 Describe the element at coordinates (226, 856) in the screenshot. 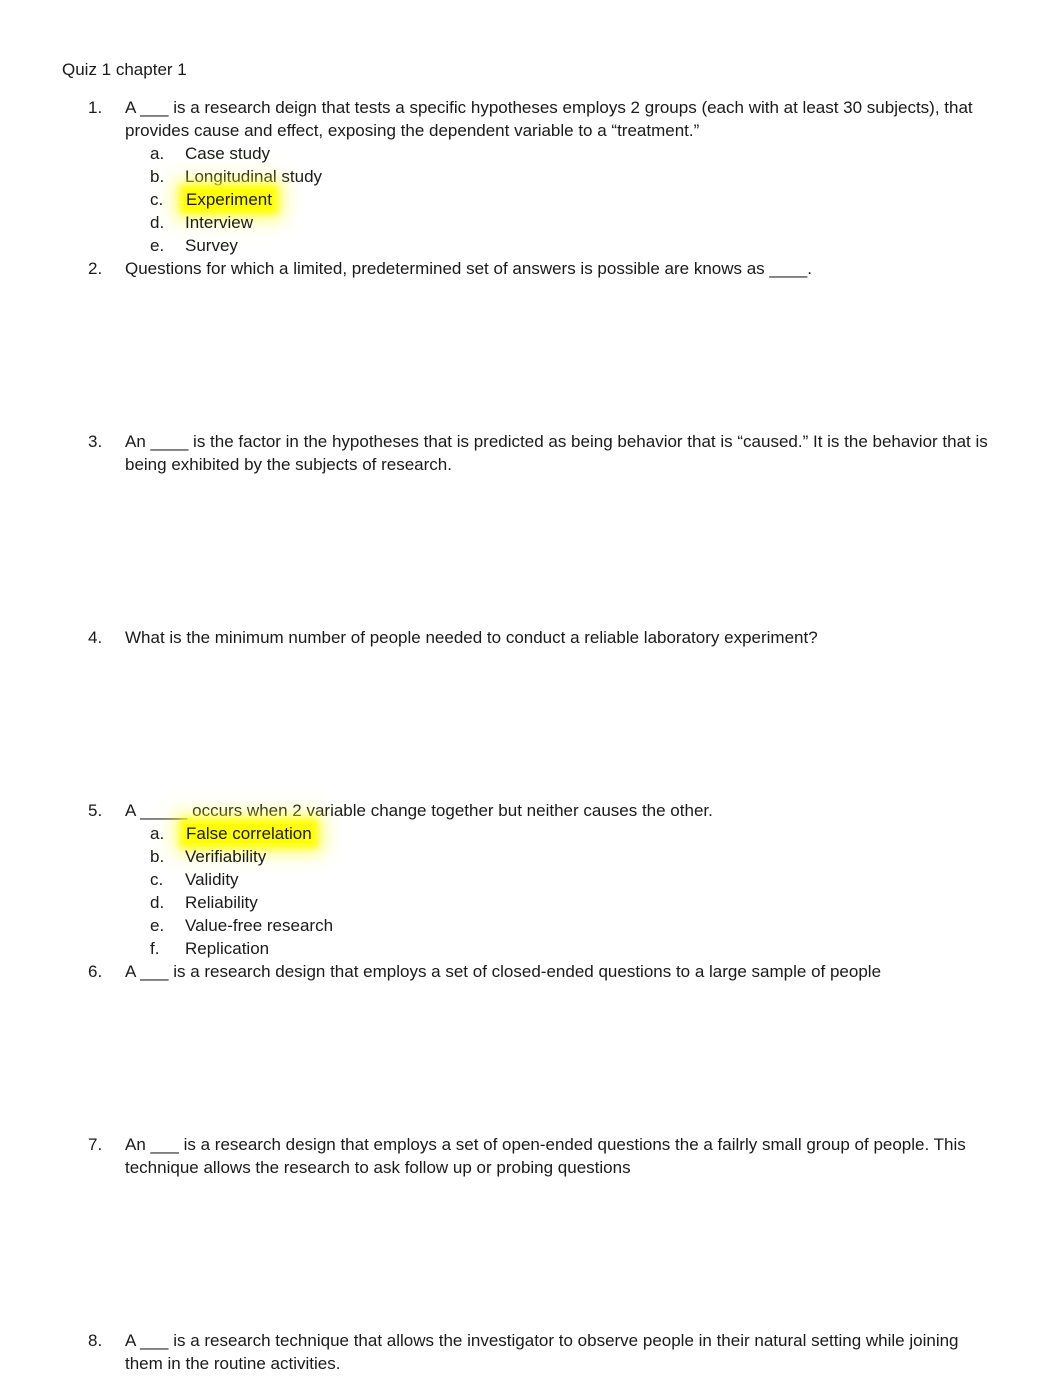

I see `option-text: Verifiability` at that location.